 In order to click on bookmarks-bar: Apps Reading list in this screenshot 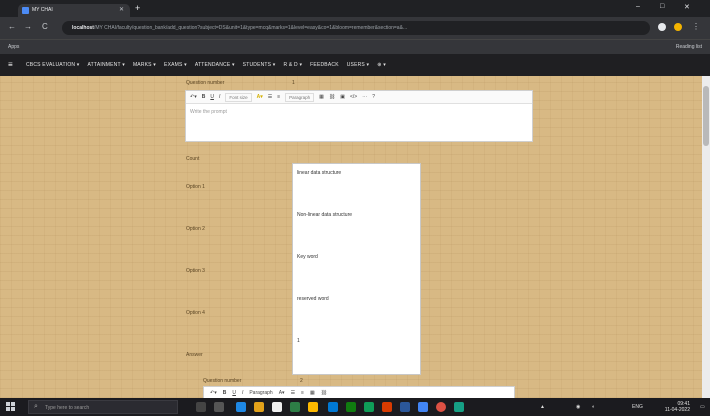, I will do `click(355, 46)`.